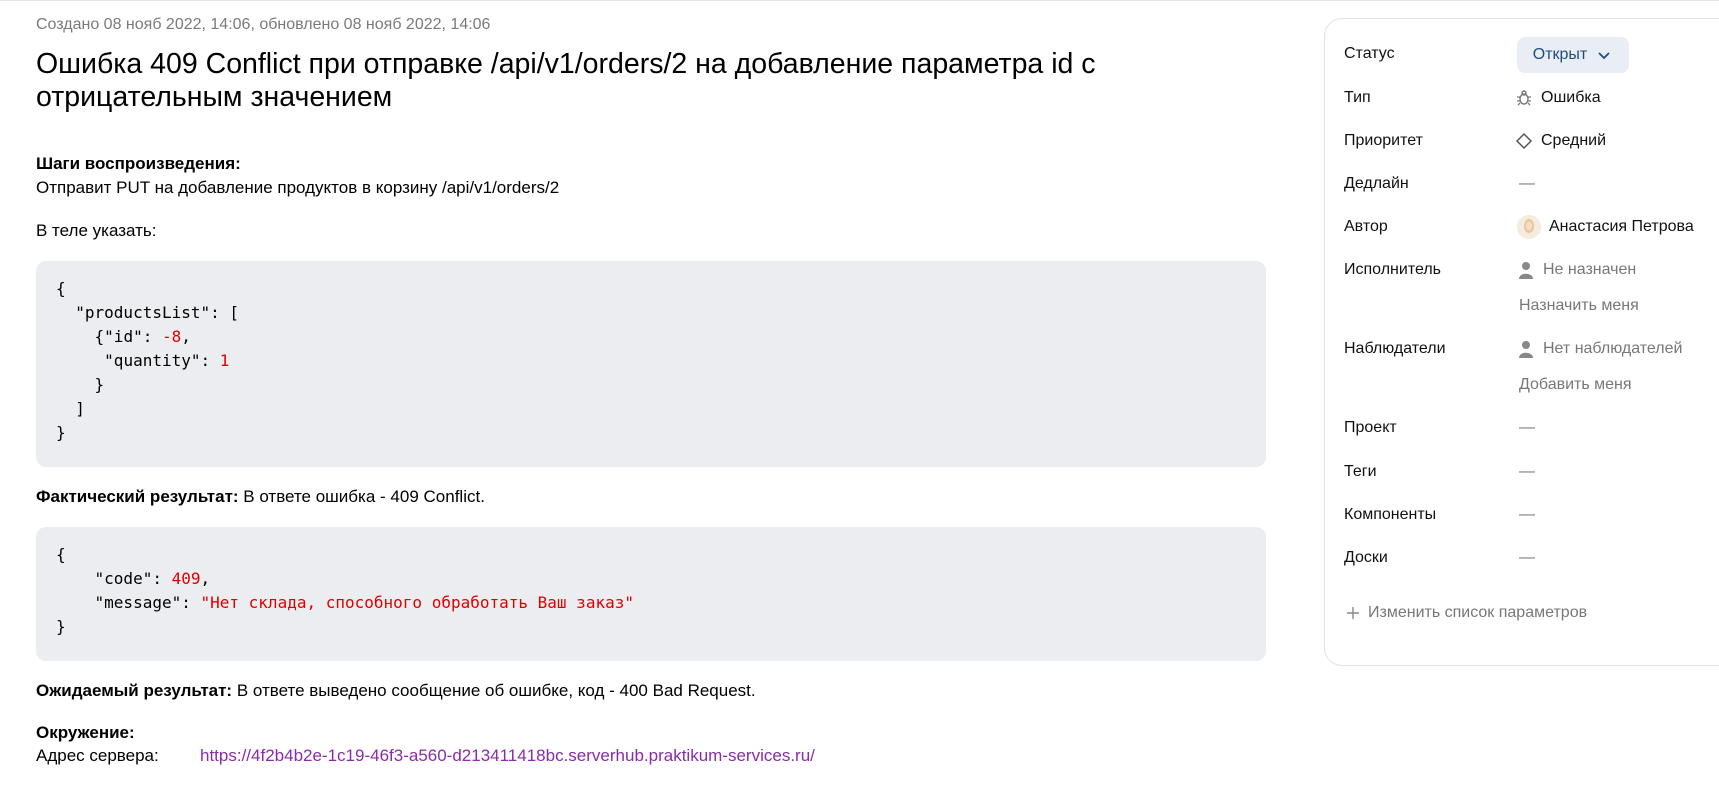  I want to click on type-field: Ошибка, so click(1558, 98).